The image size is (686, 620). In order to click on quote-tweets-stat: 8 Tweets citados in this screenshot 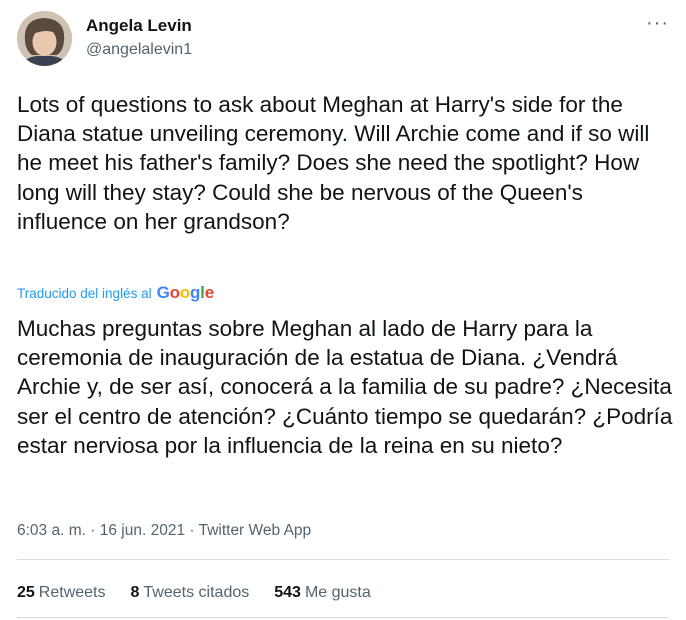, I will do `click(190, 593)`.